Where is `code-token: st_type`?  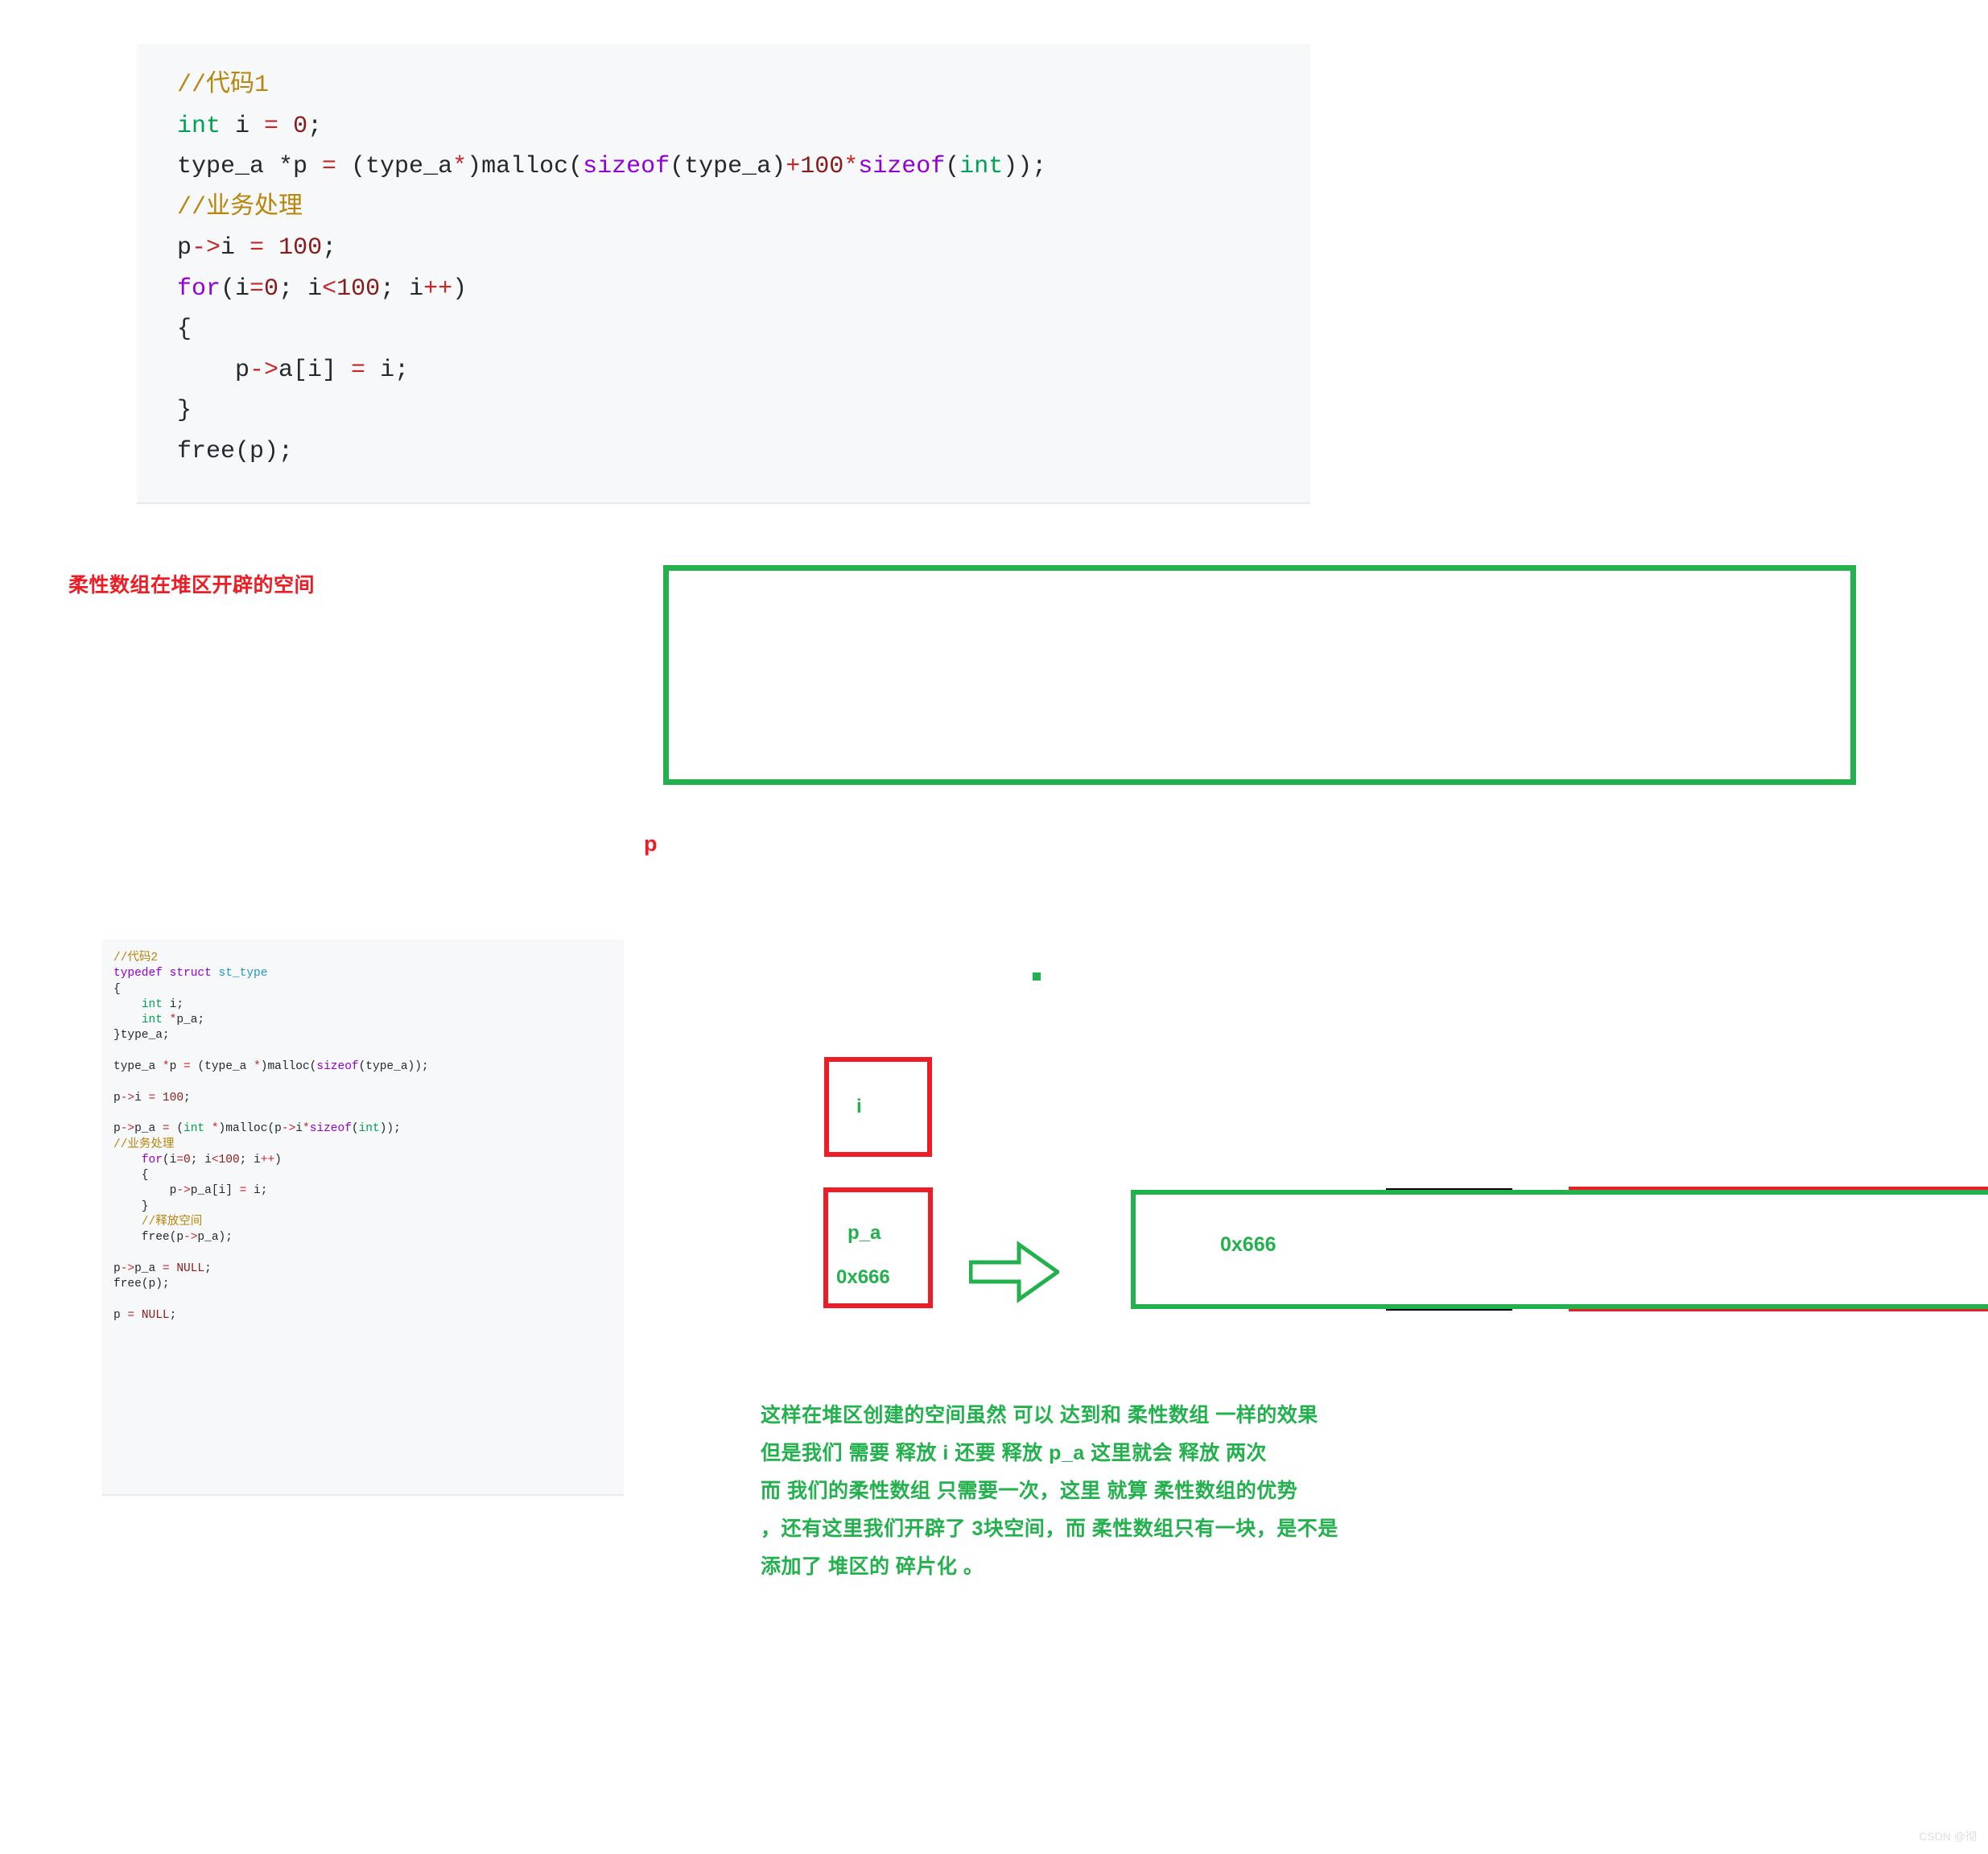
code-token: st_type is located at coordinates (243, 974).